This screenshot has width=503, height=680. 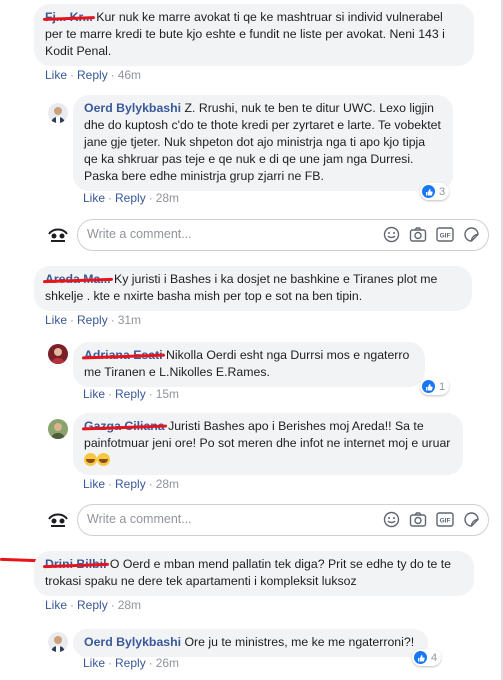 What do you see at coordinates (167, 394) in the screenshot?
I see `timestamp: 15m` at bounding box center [167, 394].